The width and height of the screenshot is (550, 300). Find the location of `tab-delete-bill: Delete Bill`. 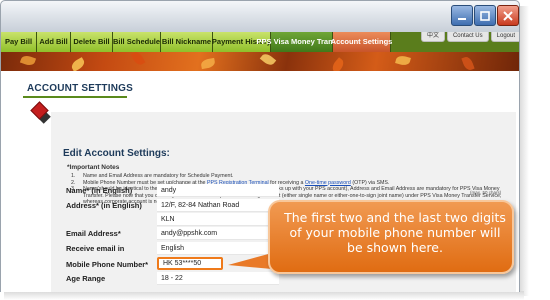

tab-delete-bill: Delete Bill is located at coordinates (92, 42).